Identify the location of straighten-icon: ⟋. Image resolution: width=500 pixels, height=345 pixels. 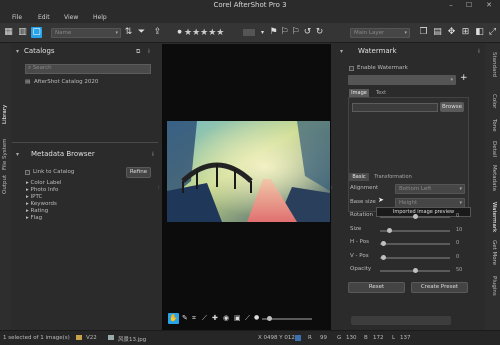
(204, 318).